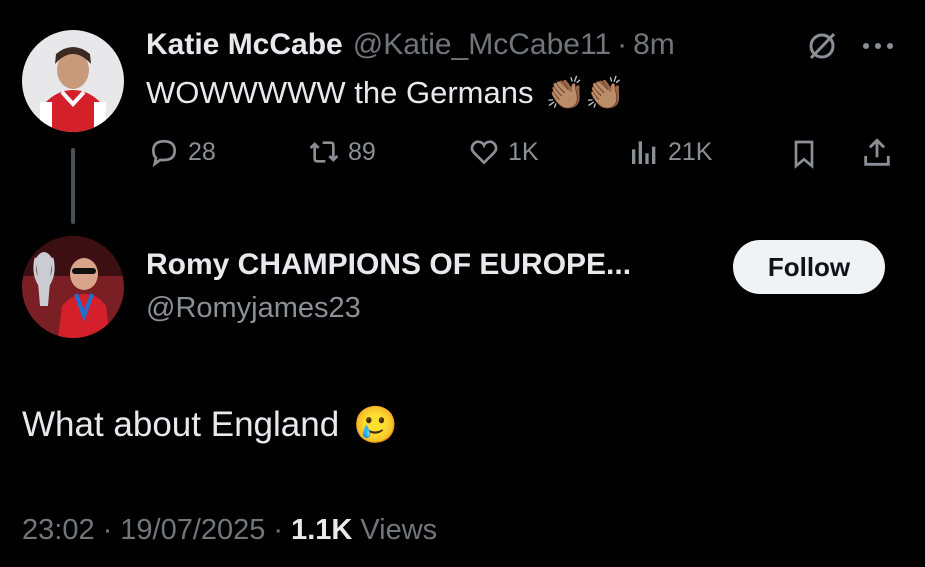 Image resolution: width=925 pixels, height=567 pixels. I want to click on share-icon, so click(877, 152).